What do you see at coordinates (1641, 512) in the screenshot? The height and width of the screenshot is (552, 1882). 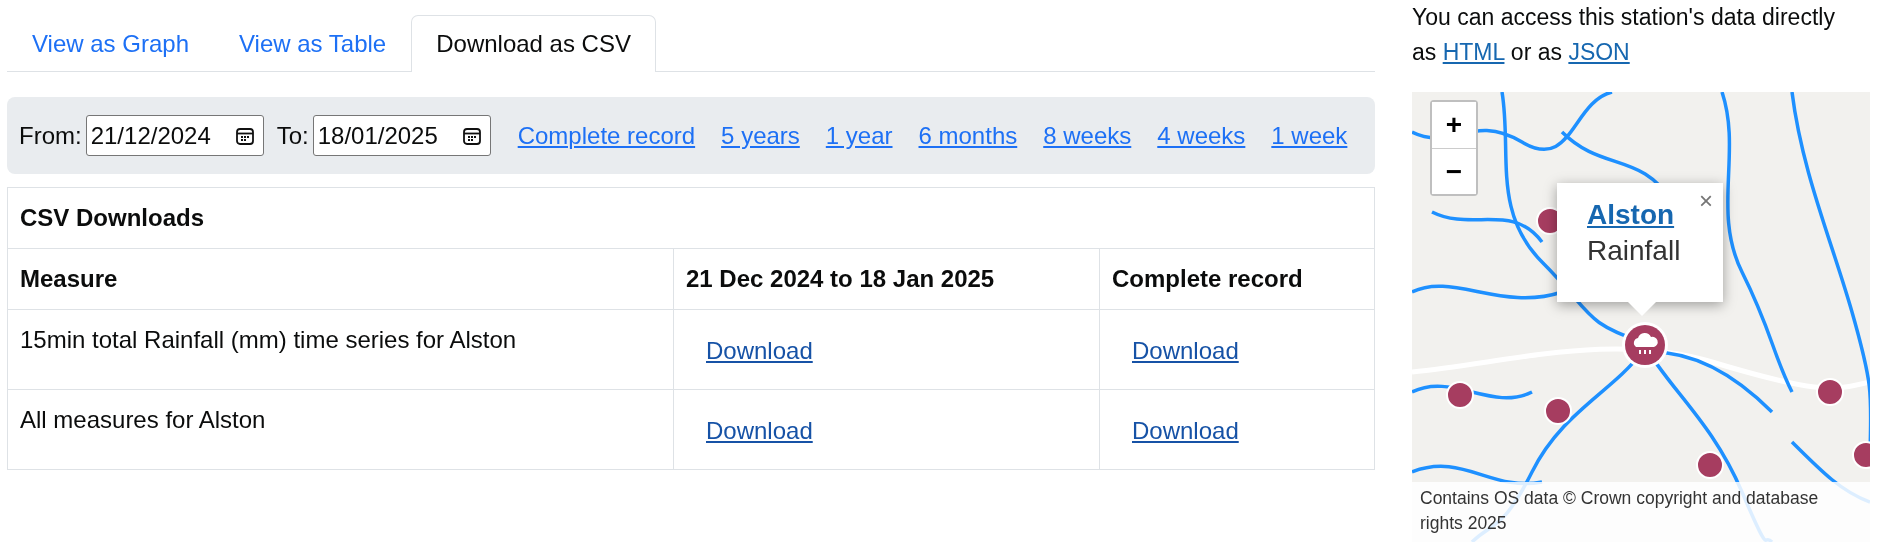 I see `map-attribution: Contains OS data © Crown copyright and database rights 2025` at bounding box center [1641, 512].